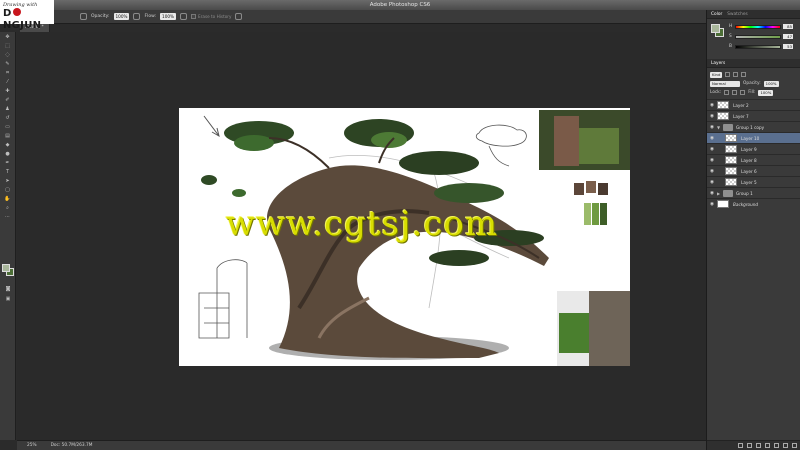 This screenshot has height=450, width=800. What do you see at coordinates (121, 16) in the screenshot?
I see `opacity-field: 100%` at bounding box center [121, 16].